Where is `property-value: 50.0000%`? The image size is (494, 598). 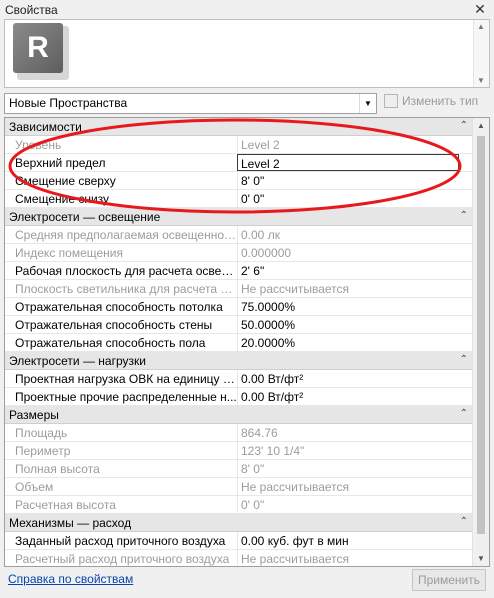 property-value: 50.0000% is located at coordinates (355, 324).